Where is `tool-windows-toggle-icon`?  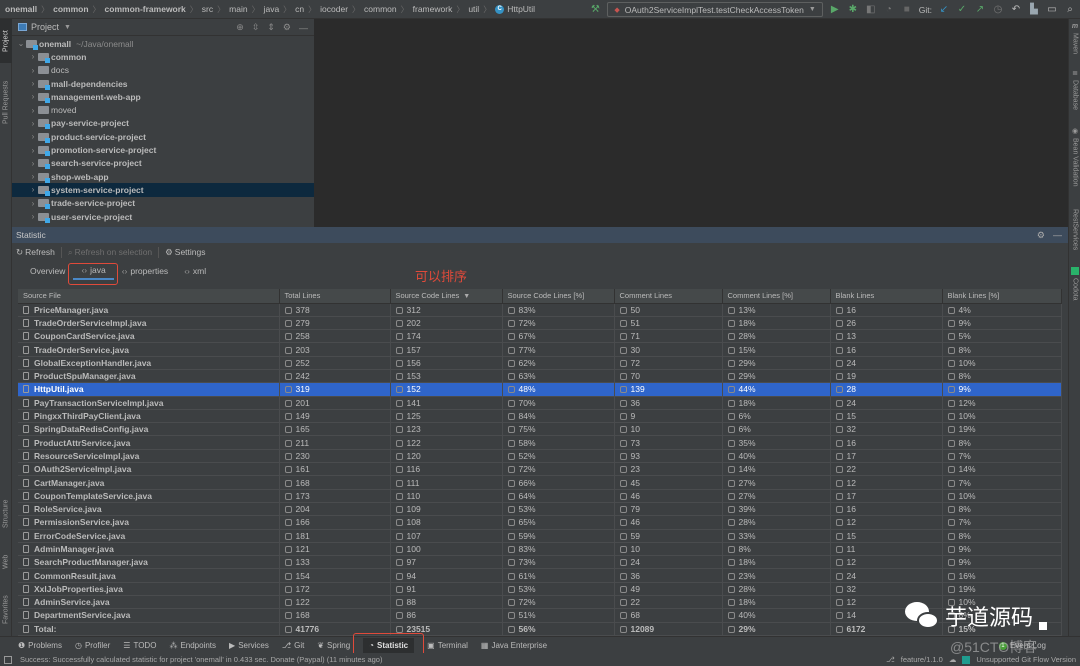
tool-windows-toggle-icon is located at coordinates (8, 659).